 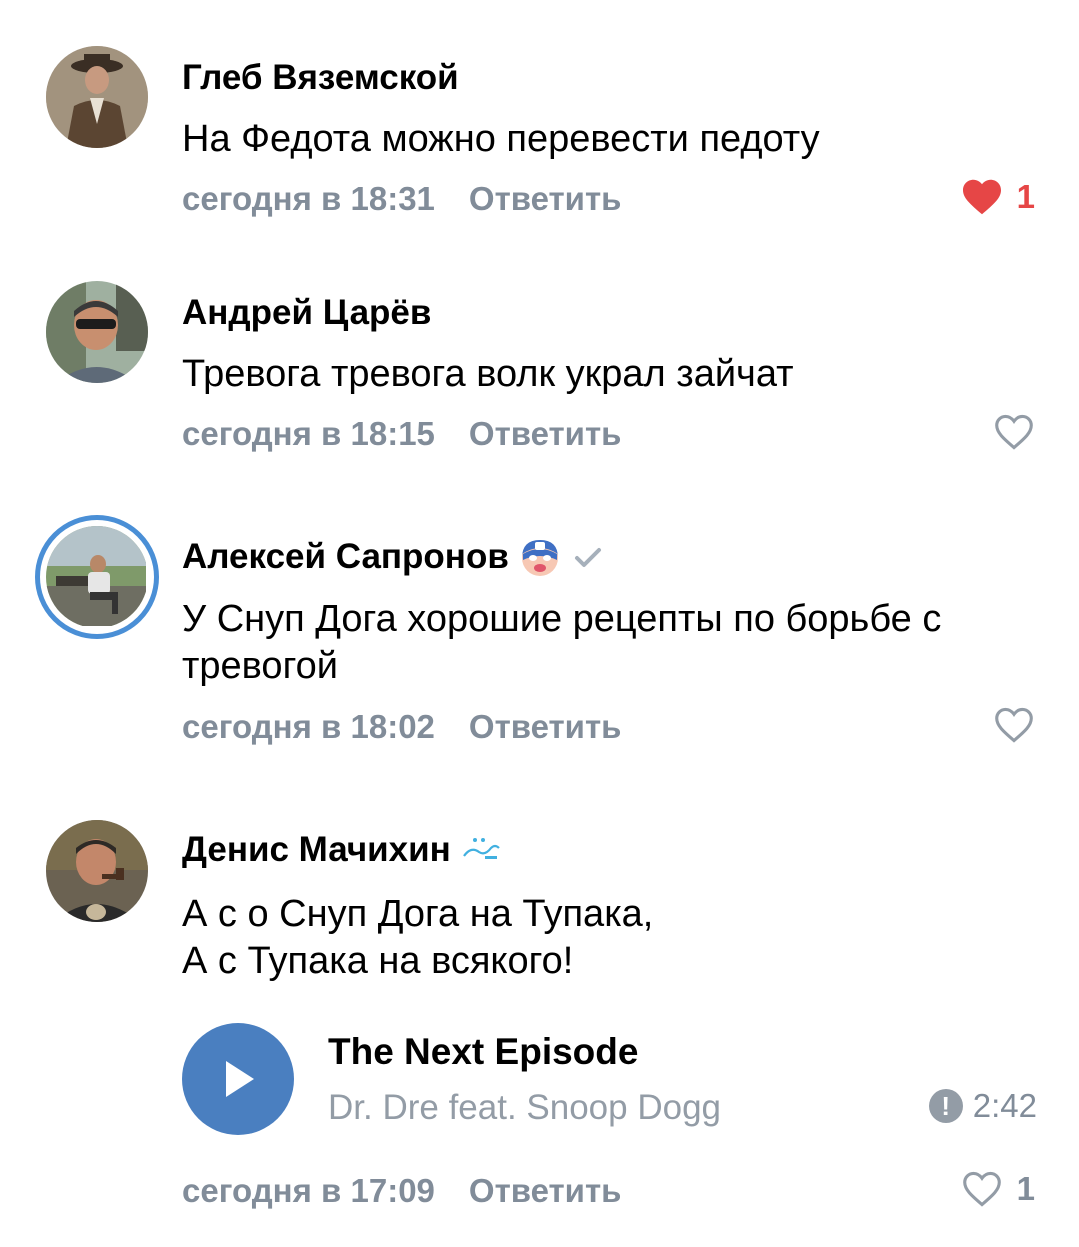 I want to click on comment-meta: сегодня в 18:15 Ответить, so click(x=401, y=434).